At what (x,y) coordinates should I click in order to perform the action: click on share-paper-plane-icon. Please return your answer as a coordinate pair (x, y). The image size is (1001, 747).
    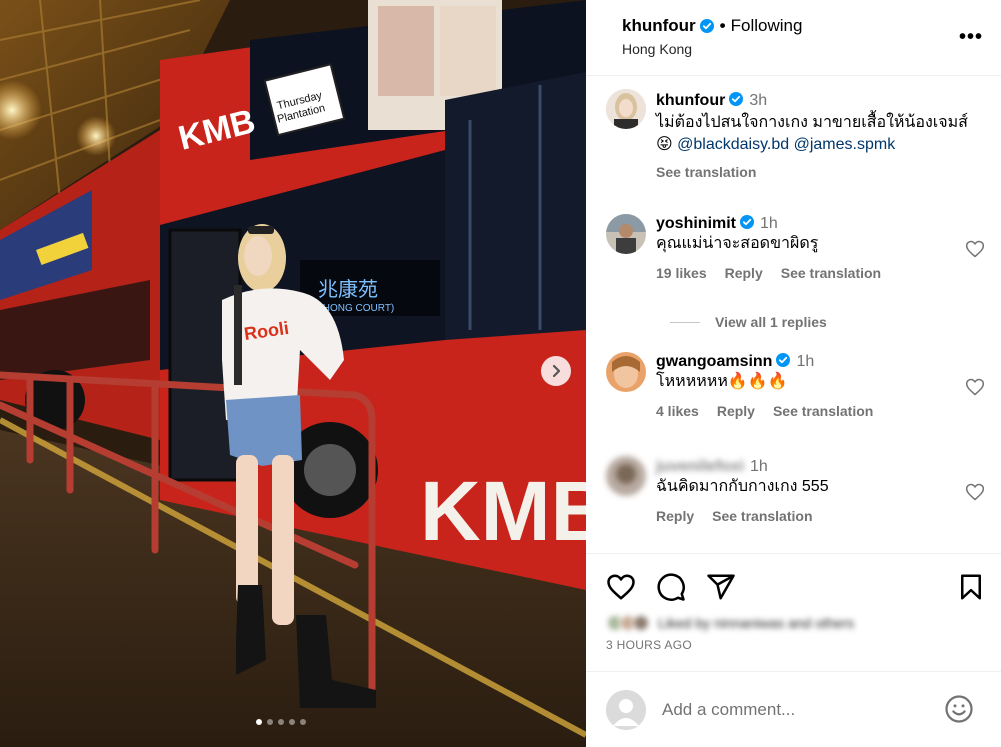
    Looking at the image, I should click on (721, 587).